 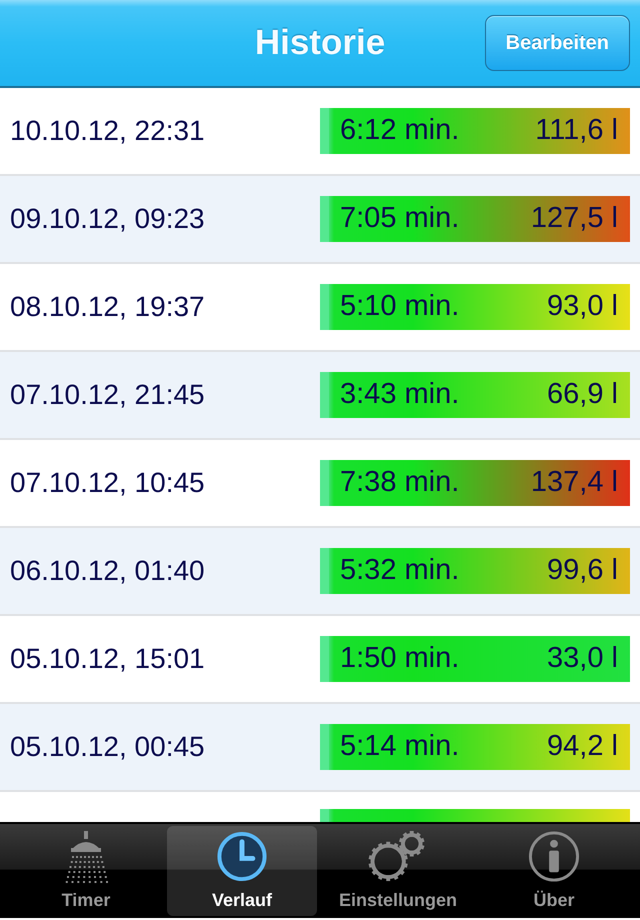 What do you see at coordinates (242, 856) in the screenshot?
I see `clock-icon` at bounding box center [242, 856].